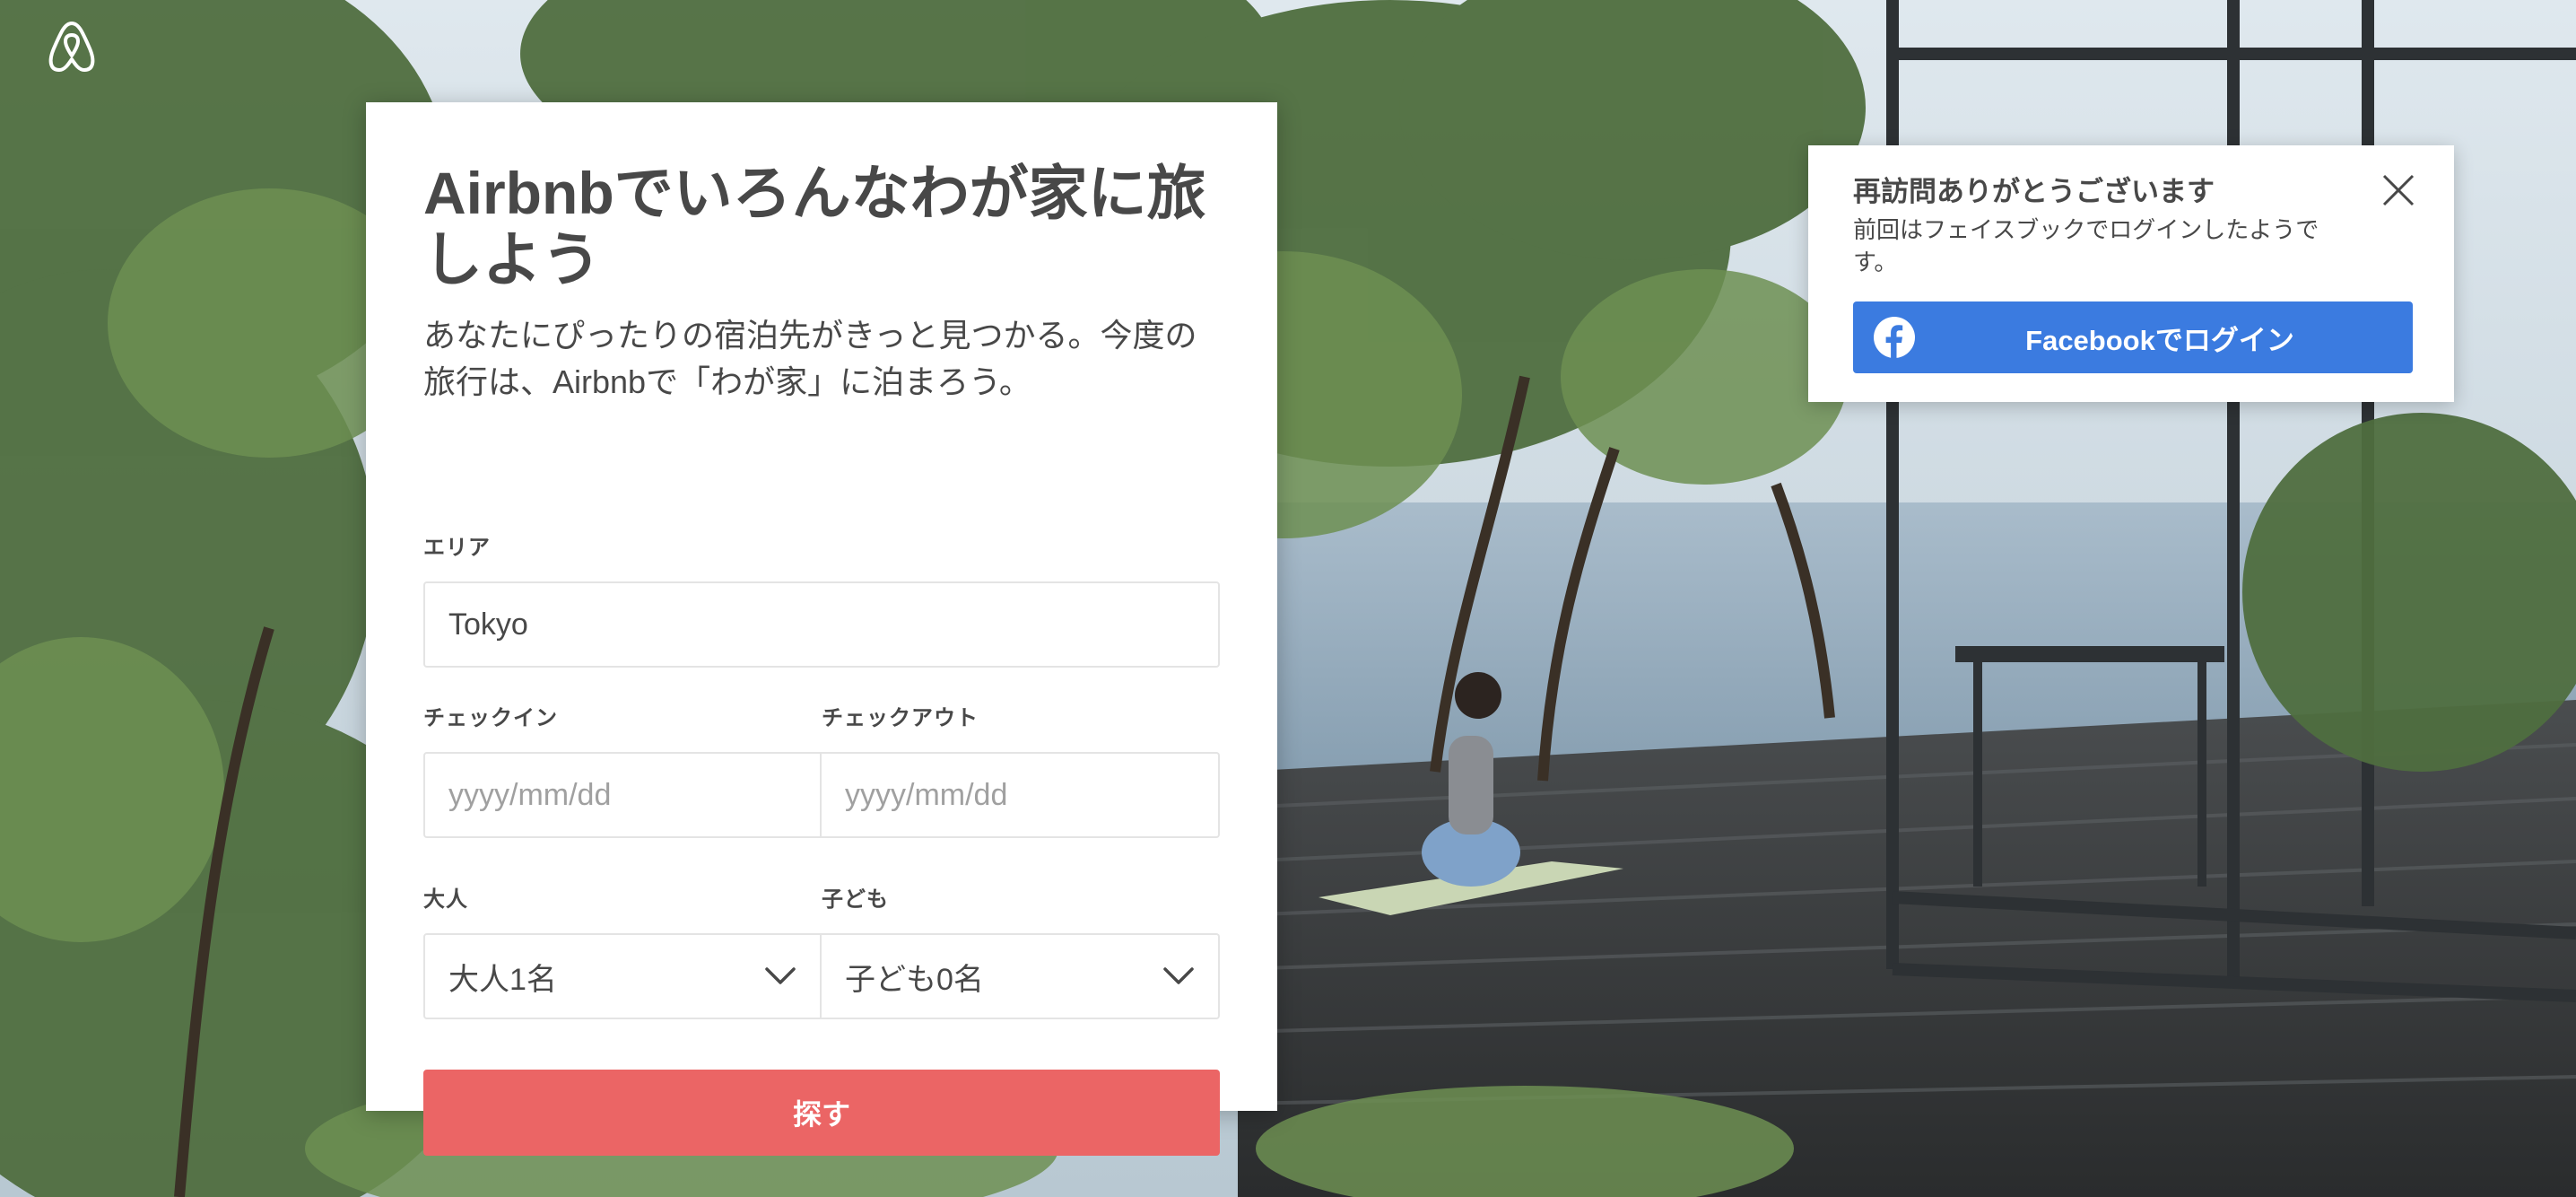 The image size is (2576, 1197). I want to click on adults-value: 大人1名, so click(502, 979).